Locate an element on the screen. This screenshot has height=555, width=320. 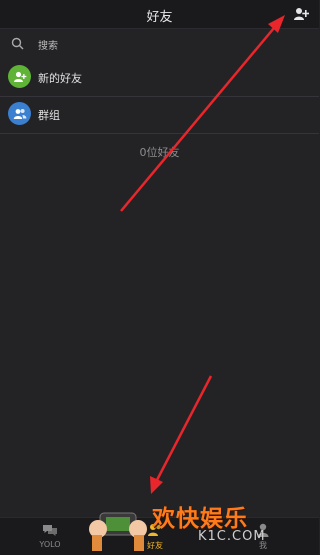
add-friend-icon is located at coordinates (301, 14).